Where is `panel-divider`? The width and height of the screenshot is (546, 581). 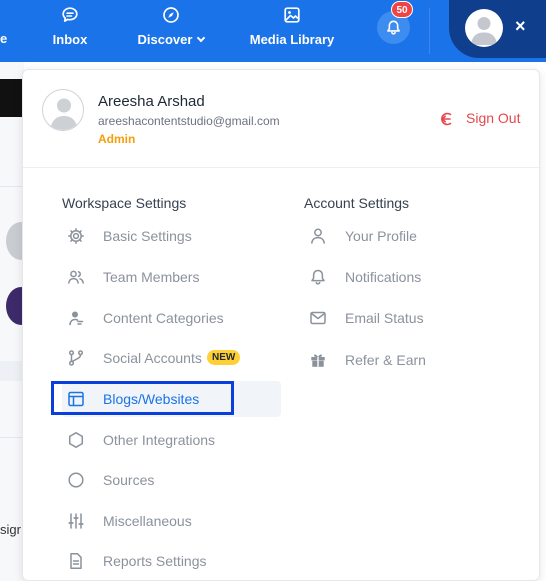
panel-divider is located at coordinates (281, 167).